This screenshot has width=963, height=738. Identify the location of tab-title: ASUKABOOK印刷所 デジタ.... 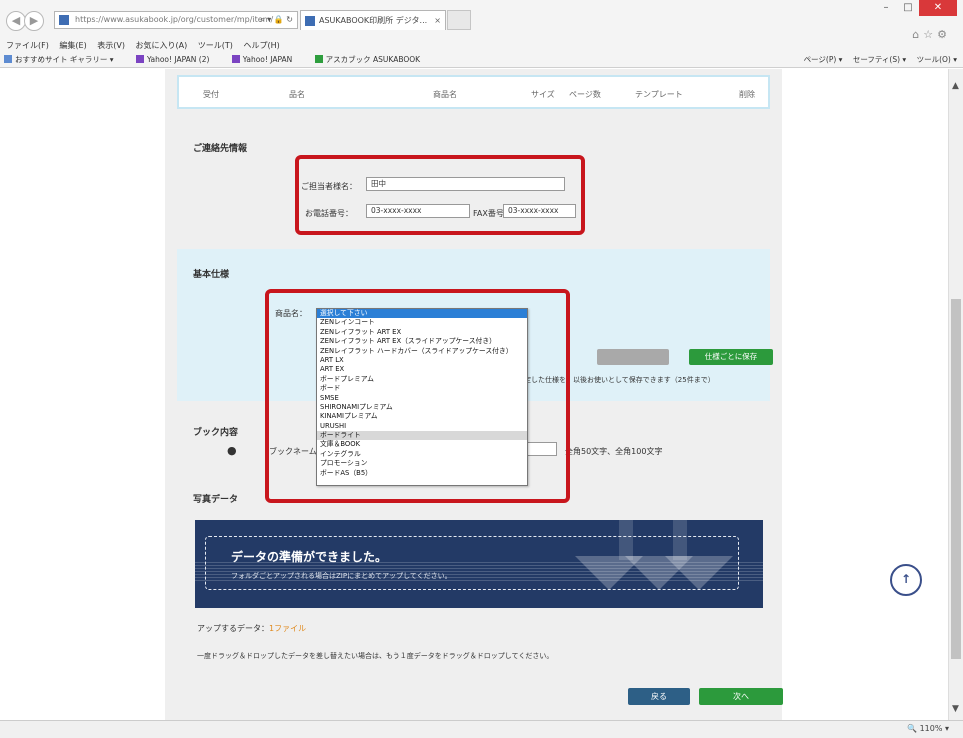
(373, 20).